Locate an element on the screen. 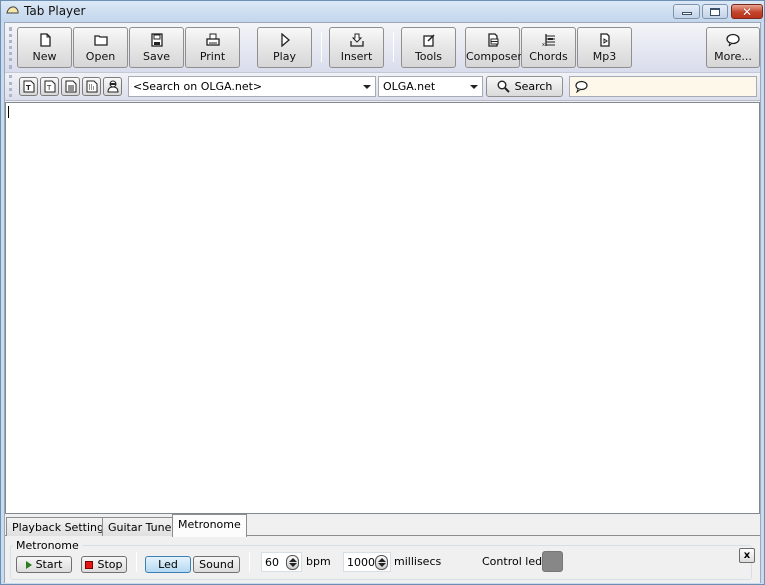  tab-file-alt-icon: T is located at coordinates (49, 86).